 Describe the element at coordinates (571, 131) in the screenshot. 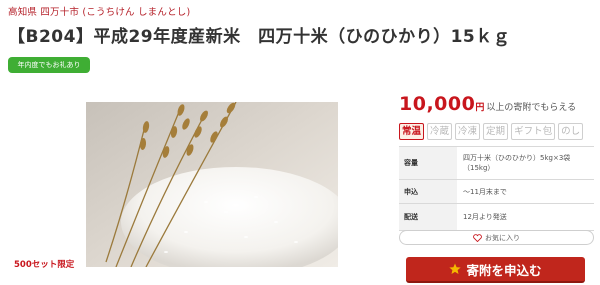

I see `tag-noshi: のし` at that location.